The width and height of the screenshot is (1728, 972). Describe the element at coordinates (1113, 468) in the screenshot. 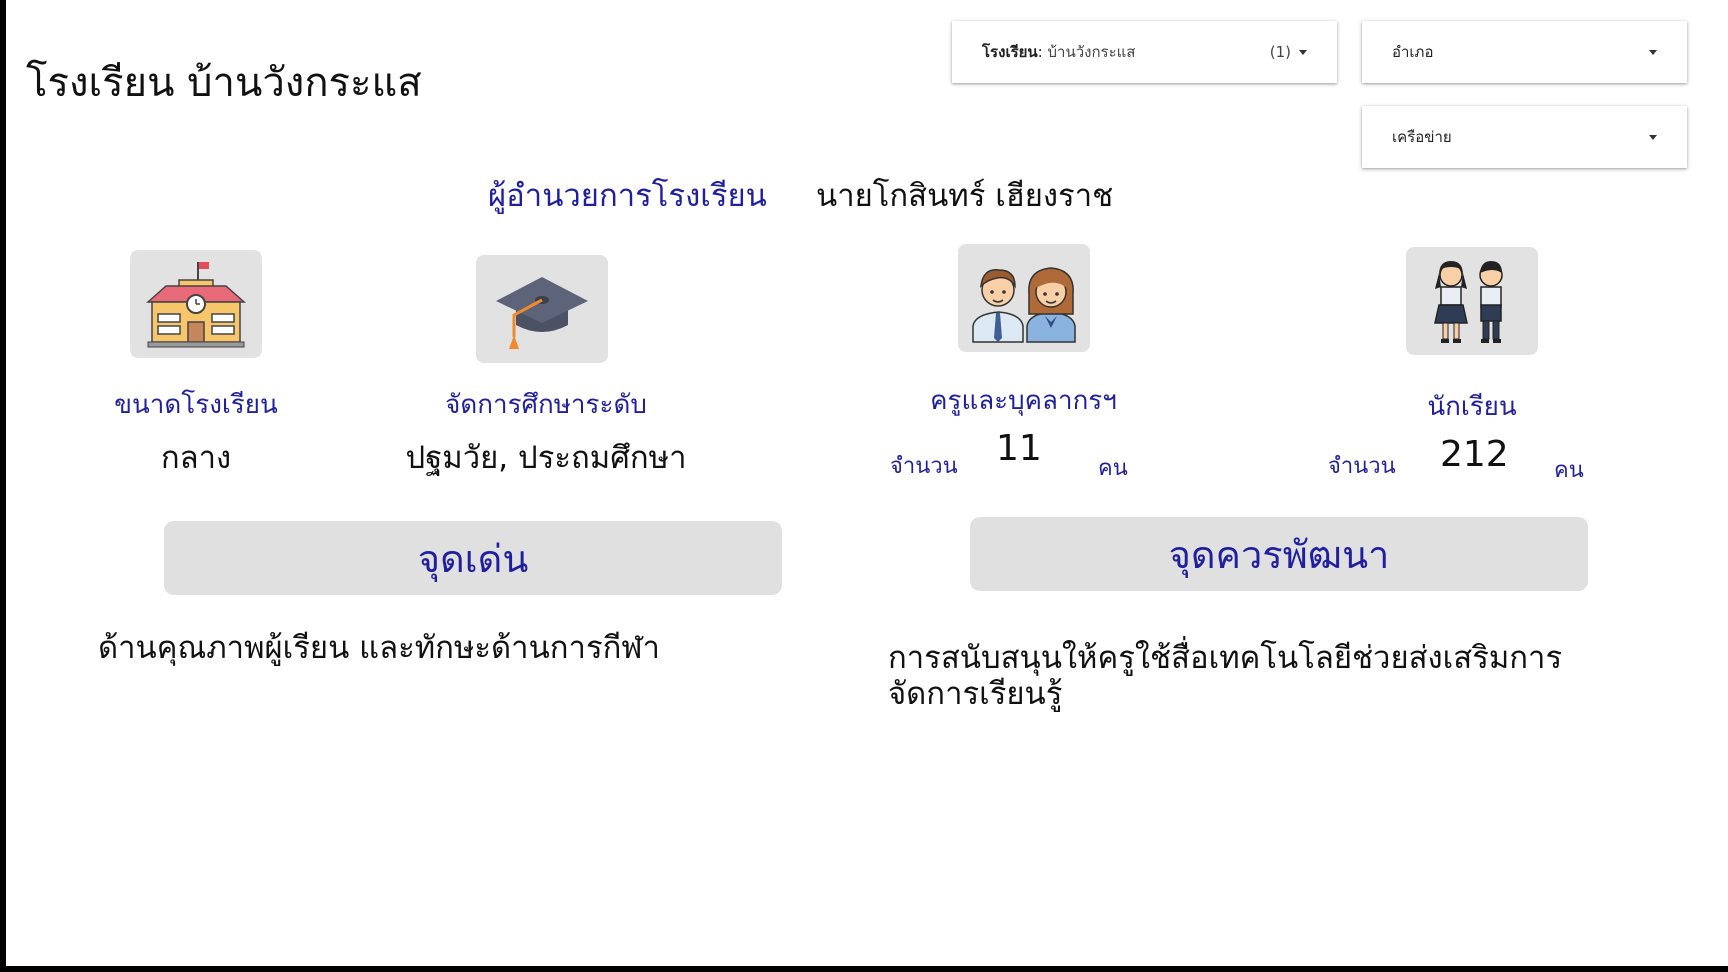

I see `teachers-count-unit: คน` at that location.